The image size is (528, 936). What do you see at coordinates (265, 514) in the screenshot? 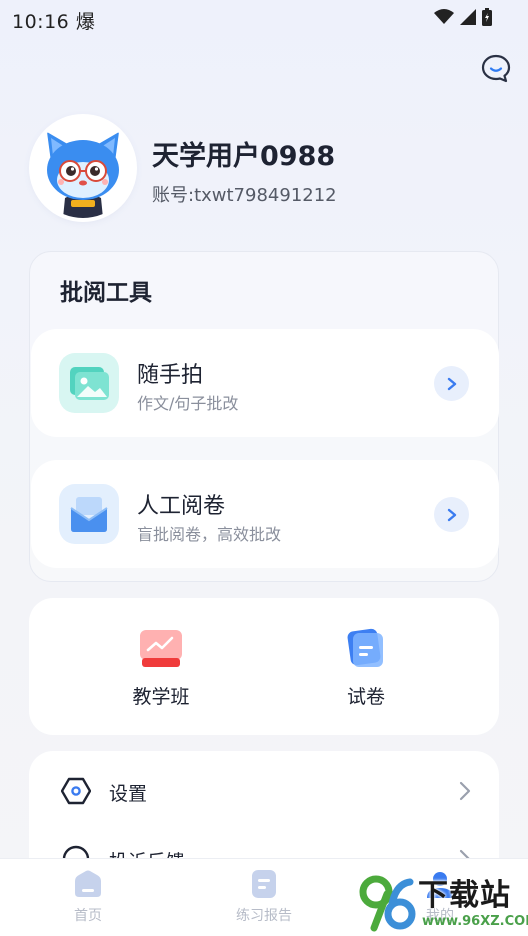
I see `tool-item-manual-grading: 人工阅卷 盲批阅卷，高效批改` at bounding box center [265, 514].